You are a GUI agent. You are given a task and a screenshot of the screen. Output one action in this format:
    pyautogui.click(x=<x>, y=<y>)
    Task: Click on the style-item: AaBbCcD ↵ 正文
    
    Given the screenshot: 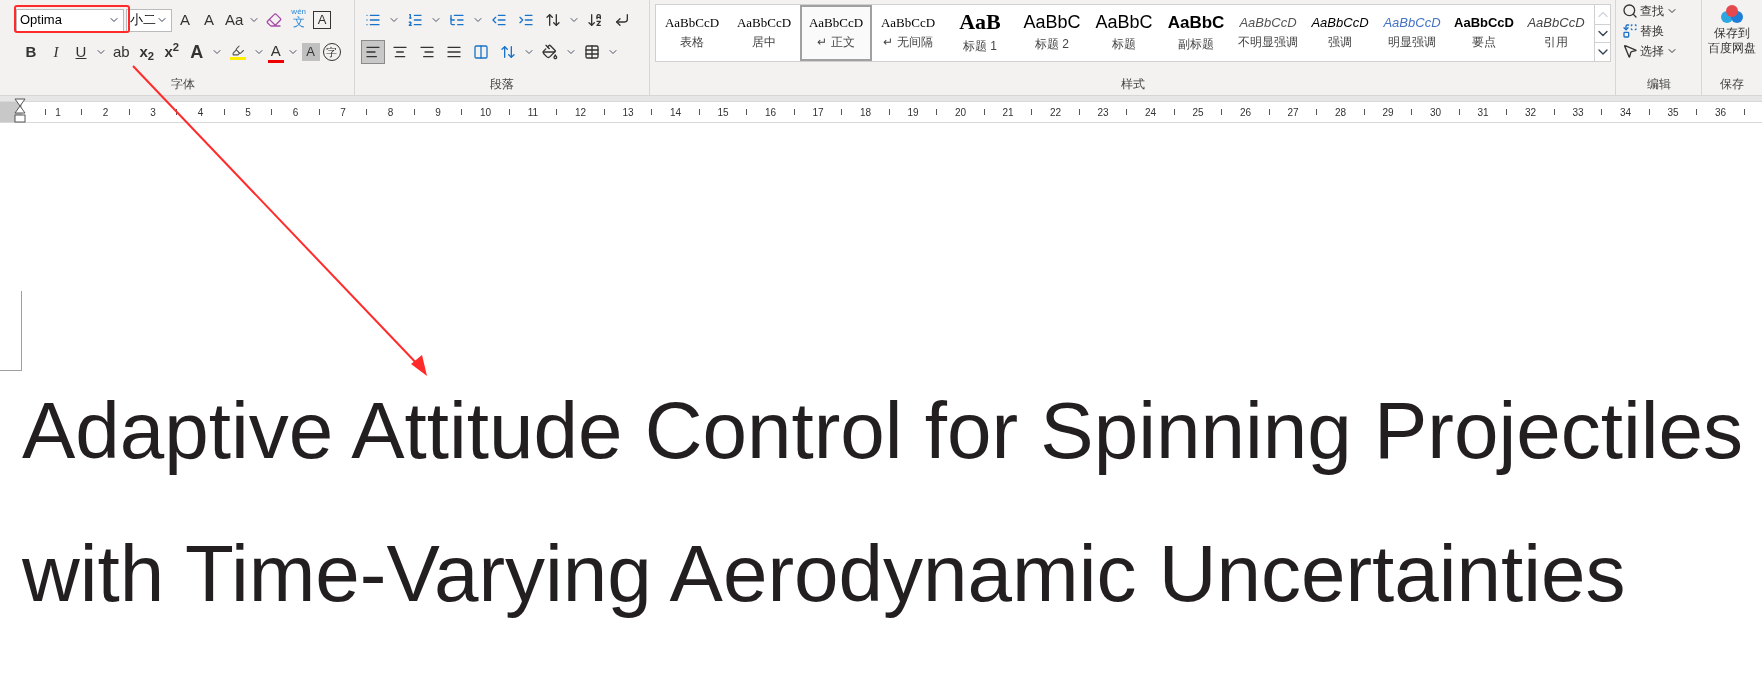 What is the action you would take?
    pyautogui.click(x=836, y=33)
    